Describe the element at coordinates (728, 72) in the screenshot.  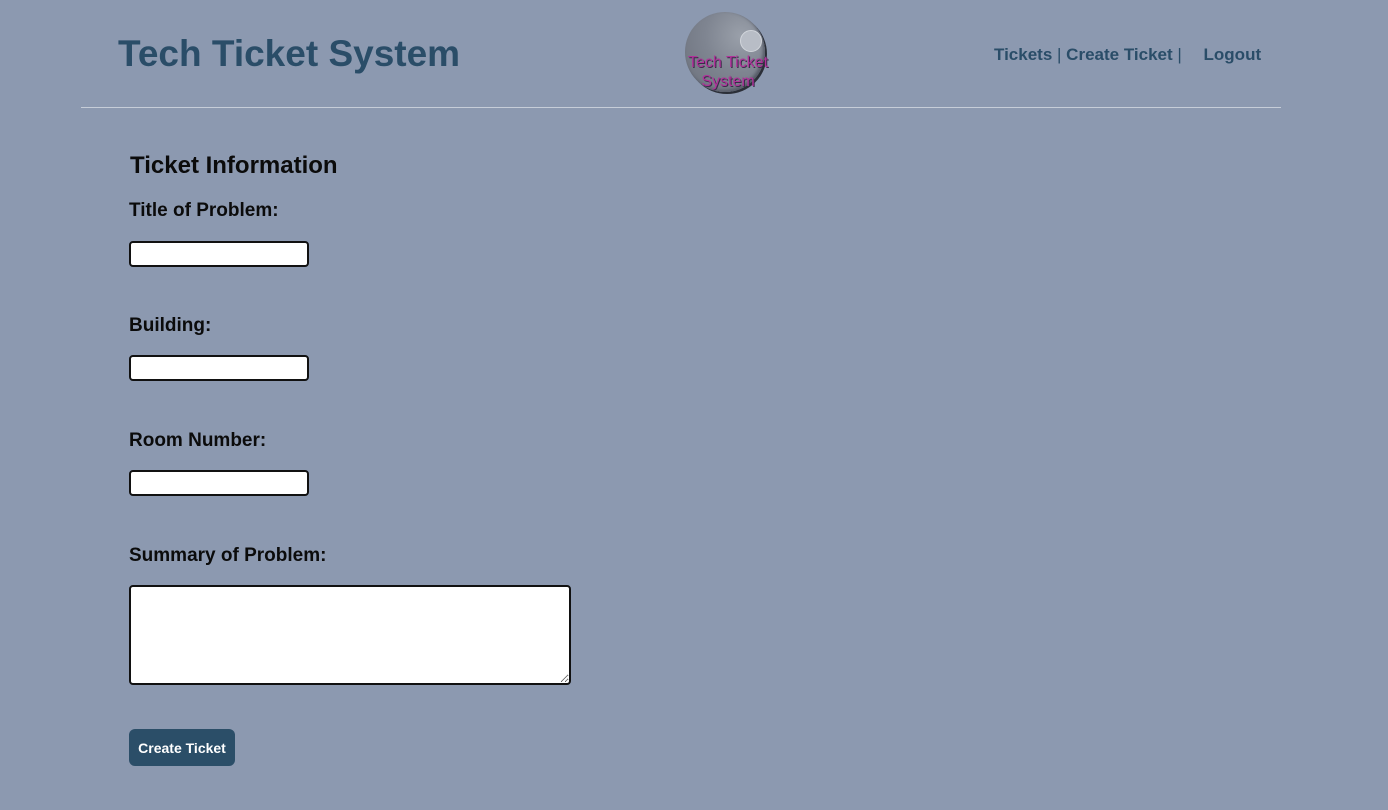
I see `logo-text: Tech Ticket System` at that location.